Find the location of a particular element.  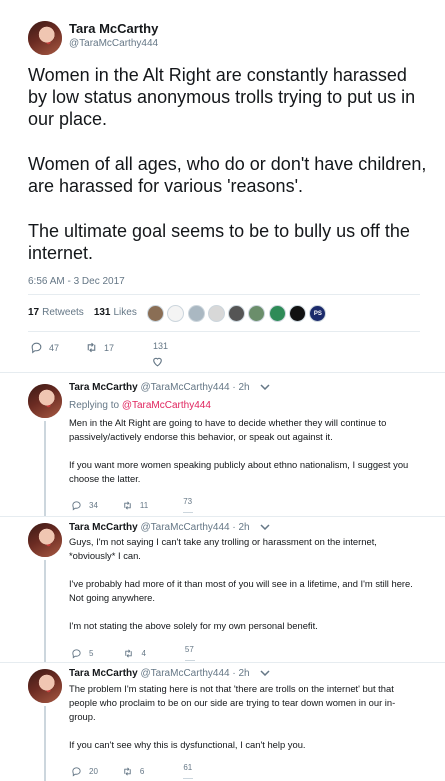

retweets-count: 17 is located at coordinates (33, 312).